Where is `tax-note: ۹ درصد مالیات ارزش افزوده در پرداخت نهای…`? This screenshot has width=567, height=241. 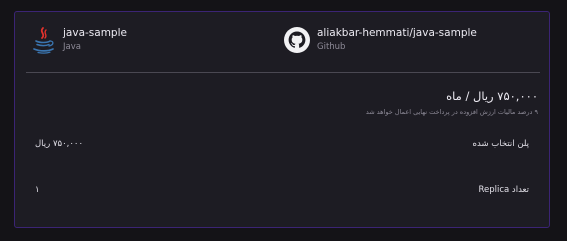 tax-note: ۹ درصد مالیات ارزش افزوده در پرداخت نهای… is located at coordinates (451, 112).